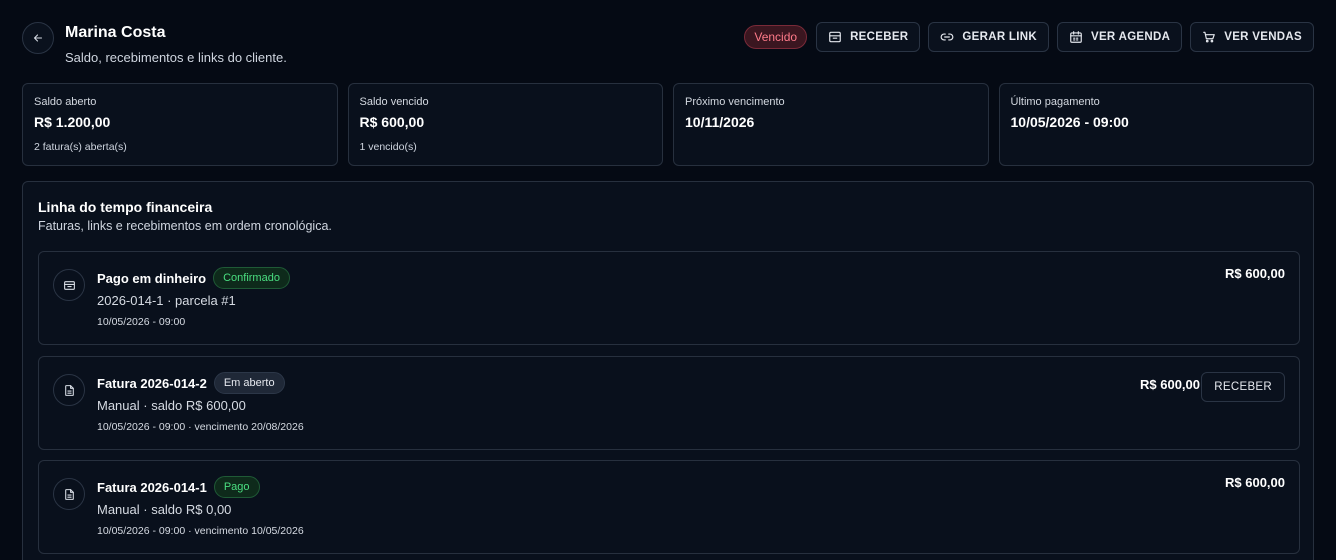 The width and height of the screenshot is (1336, 560). I want to click on ver-agenda-button: VER AGENDA, so click(1119, 37).